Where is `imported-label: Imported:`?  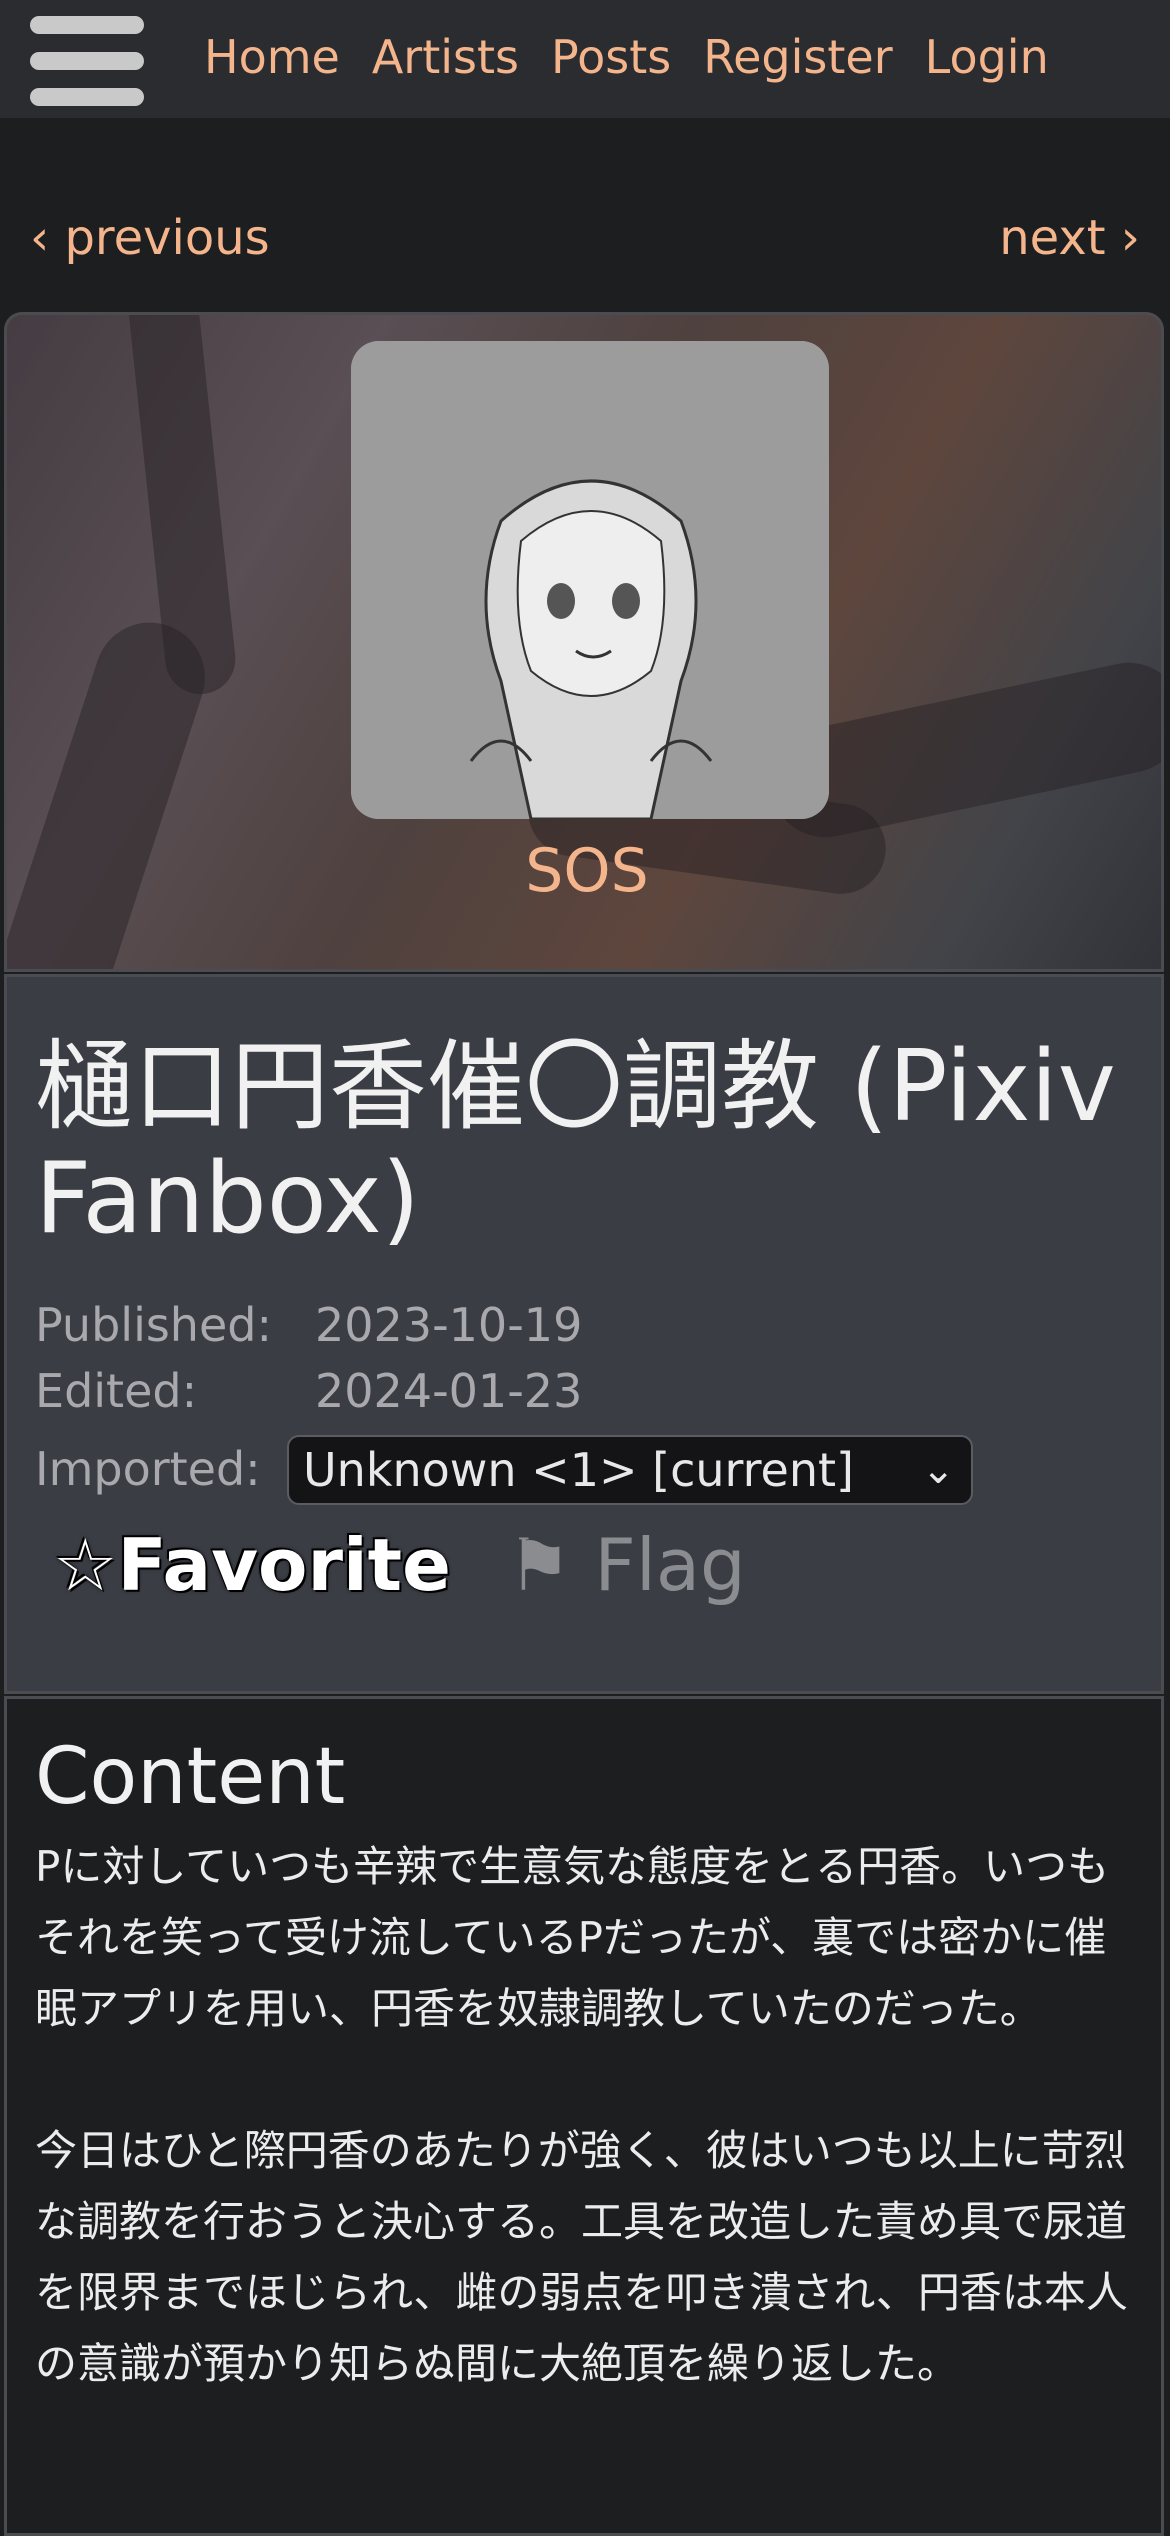 imported-label: Imported: is located at coordinates (148, 1469).